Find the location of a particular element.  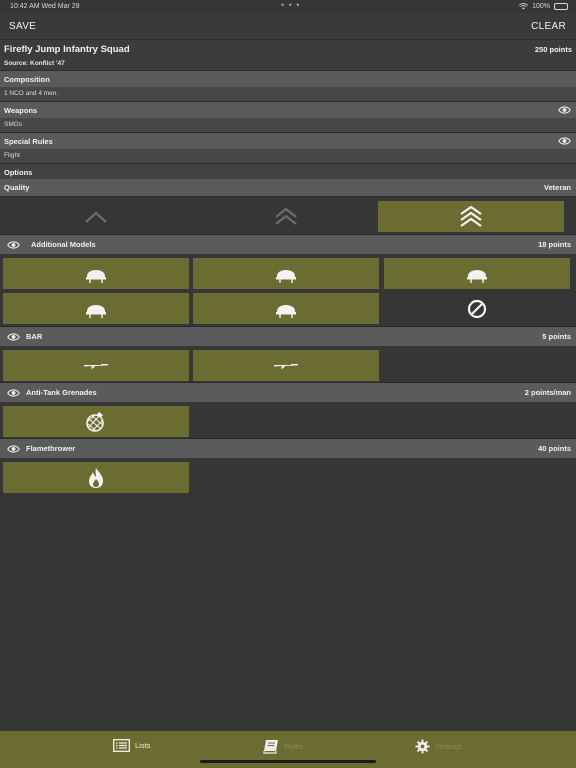

bar-label: BAR is located at coordinates (34, 336).